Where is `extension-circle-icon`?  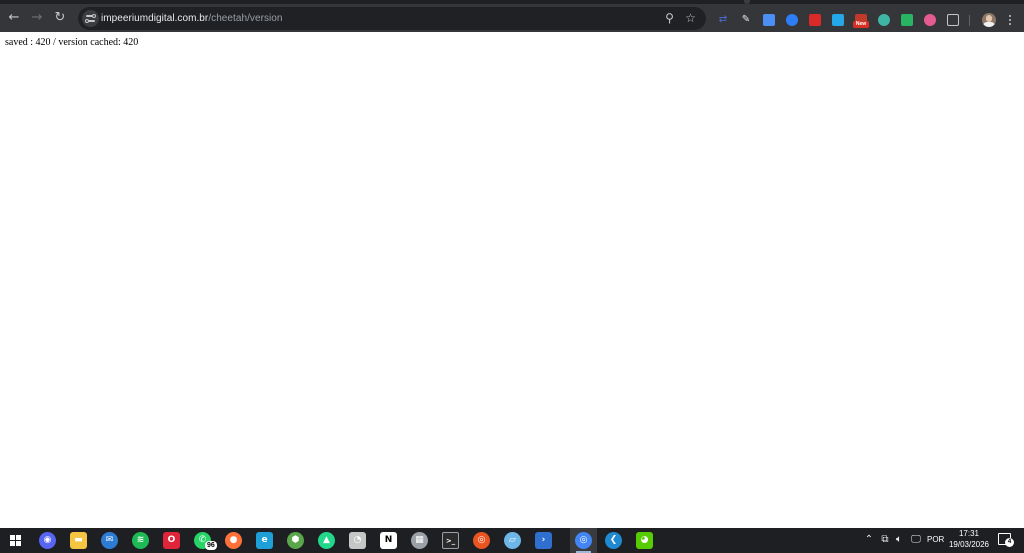
extension-circle-icon is located at coordinates (792, 20).